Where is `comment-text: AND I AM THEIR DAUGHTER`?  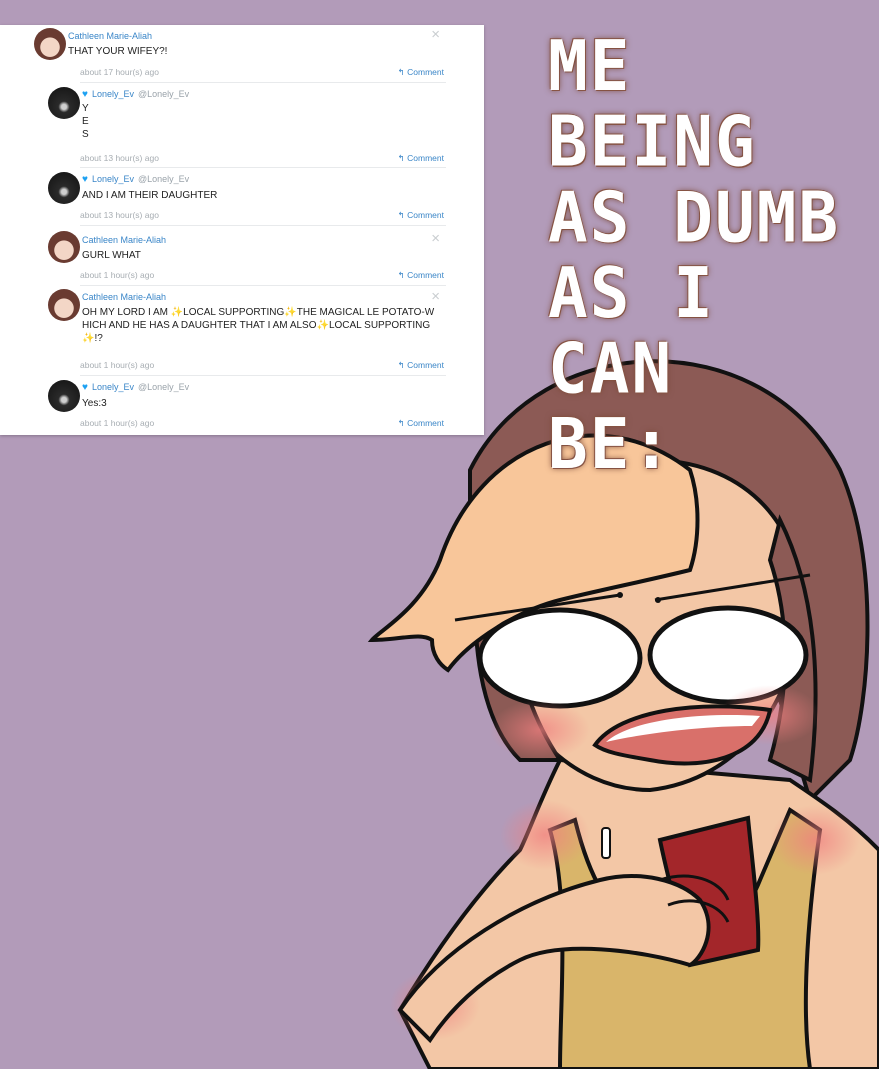 comment-text: AND I AM THEIR DAUGHTER is located at coordinates (150, 195).